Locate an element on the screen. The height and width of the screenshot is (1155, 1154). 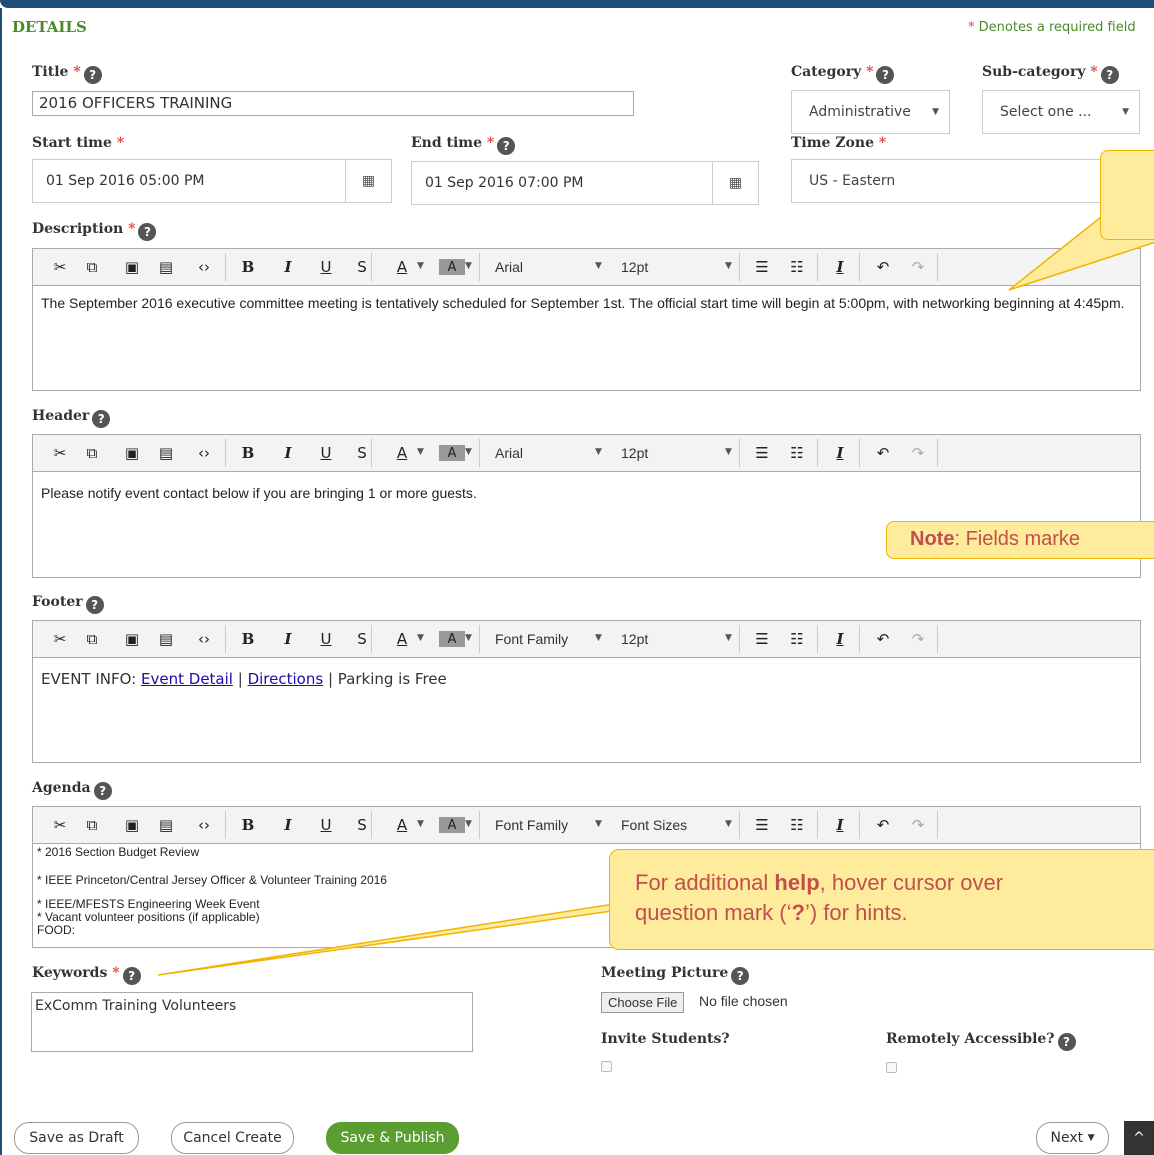
directions-link: Directions is located at coordinates (286, 679).